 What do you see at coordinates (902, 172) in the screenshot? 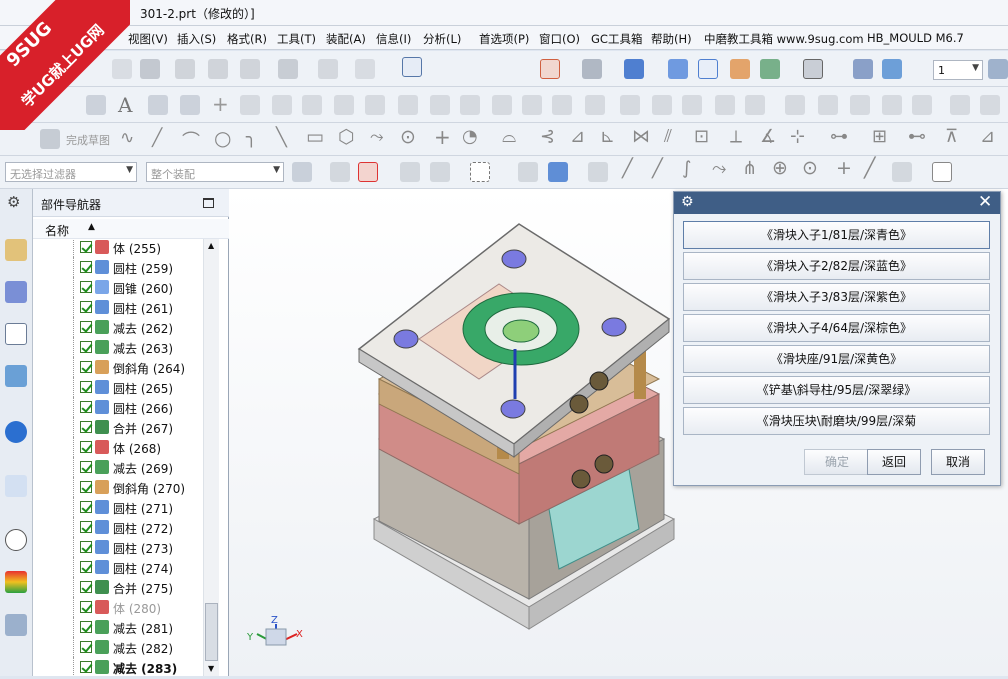
I see `bounded-grid-icon` at bounding box center [902, 172].